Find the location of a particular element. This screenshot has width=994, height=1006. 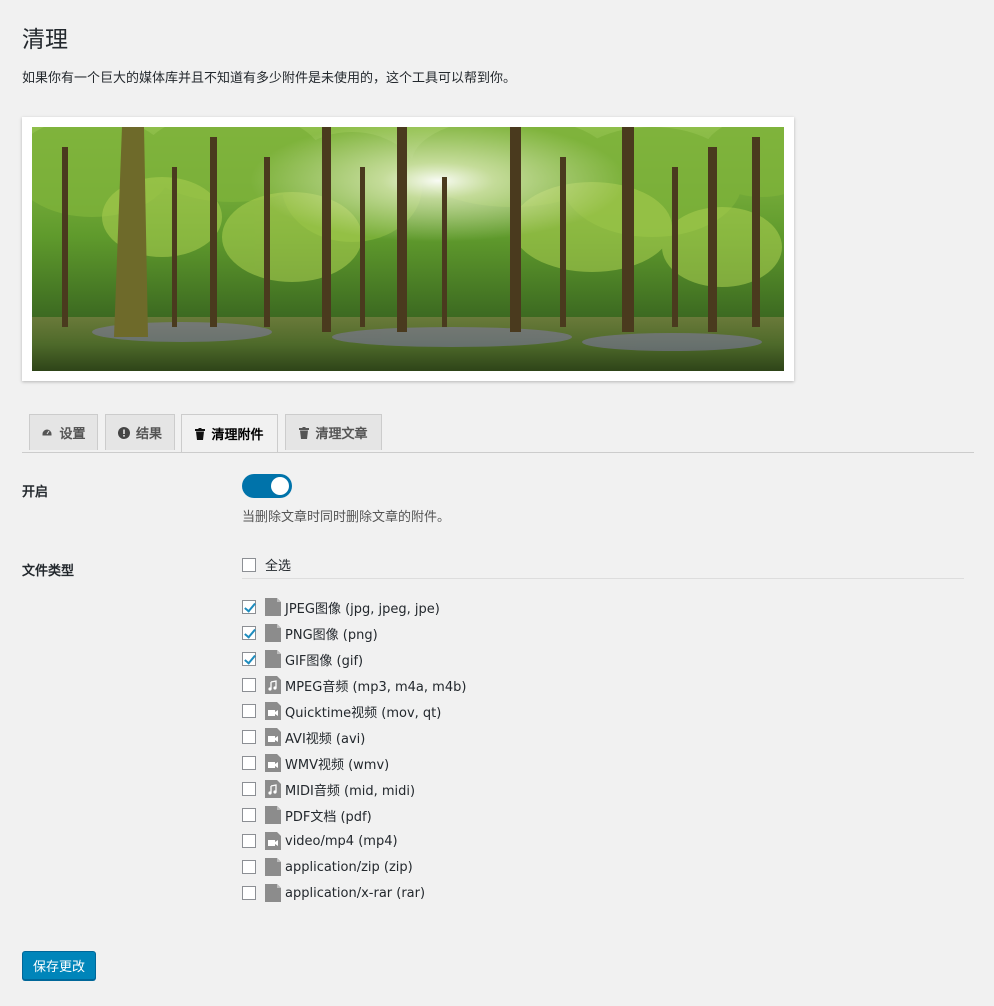

tab-clean-attachments: 清理附件 is located at coordinates (229, 433).